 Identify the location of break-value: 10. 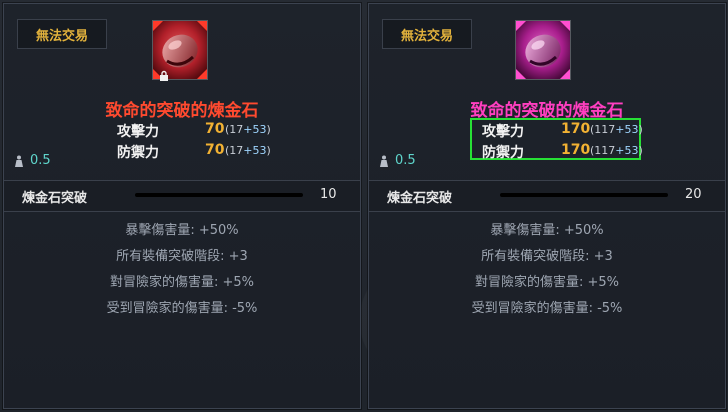
(328, 194).